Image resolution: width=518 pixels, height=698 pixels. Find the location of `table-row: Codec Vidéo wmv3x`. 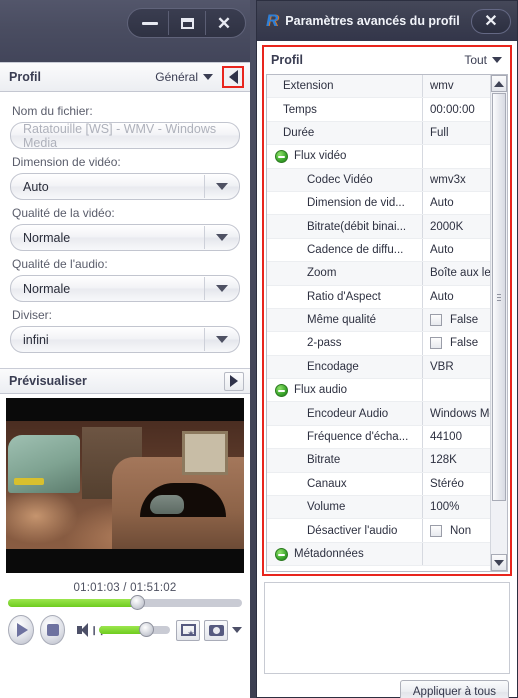

table-row: Codec Vidéo wmv3x is located at coordinates (378, 180).